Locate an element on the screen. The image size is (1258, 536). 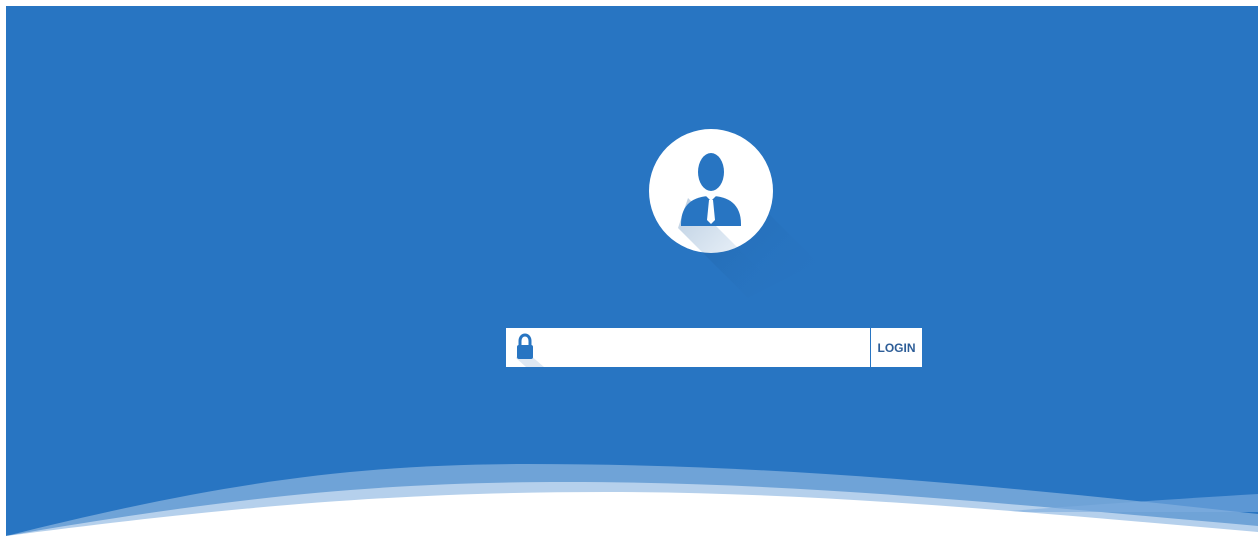
password-input is located at coordinates (709, 347).